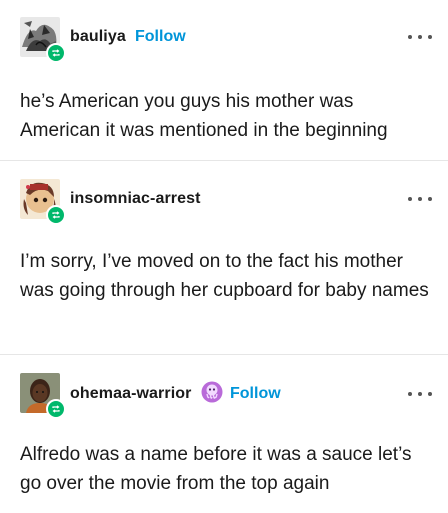  What do you see at coordinates (43, 40) in the screenshot?
I see `avatar-bauliya` at bounding box center [43, 40].